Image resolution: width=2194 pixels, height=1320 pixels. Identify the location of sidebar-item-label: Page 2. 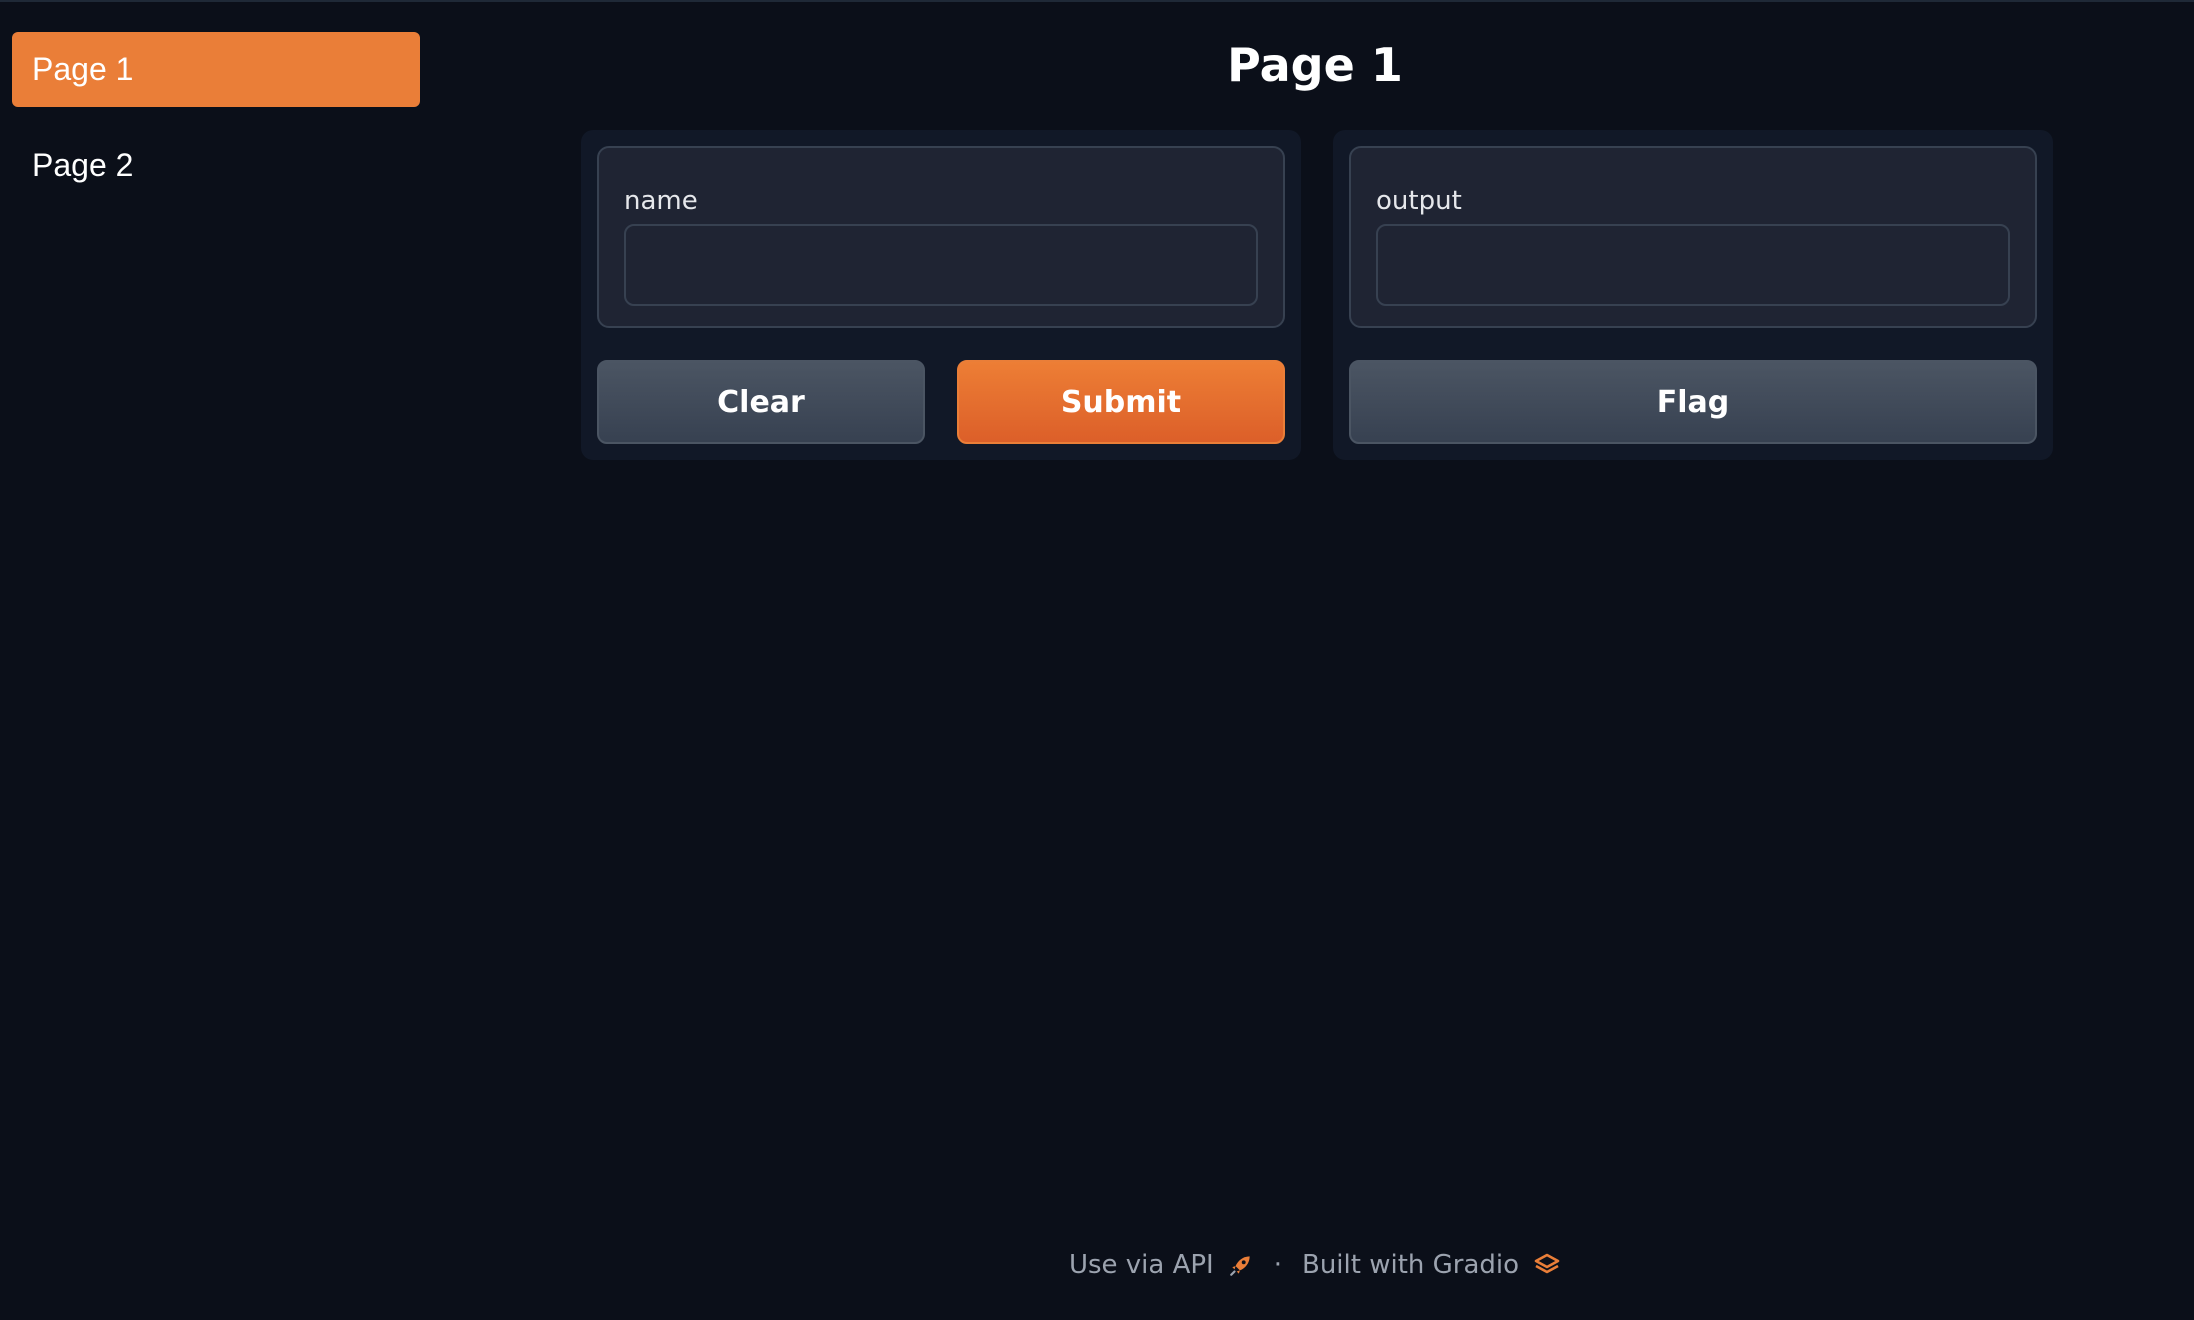
(83, 165).